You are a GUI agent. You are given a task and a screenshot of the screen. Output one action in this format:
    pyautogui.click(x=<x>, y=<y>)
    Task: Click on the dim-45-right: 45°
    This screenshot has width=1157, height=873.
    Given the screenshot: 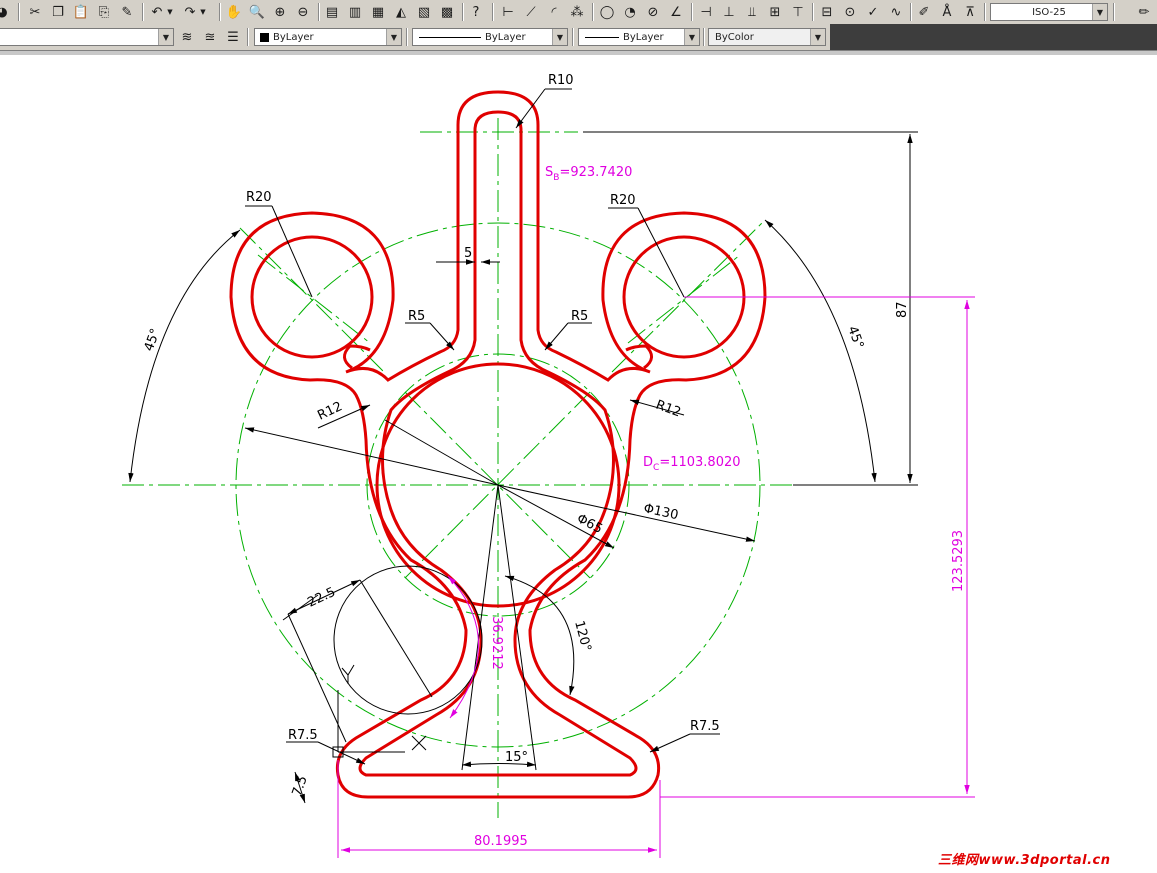 What is the action you would take?
    pyautogui.click(x=855, y=337)
    